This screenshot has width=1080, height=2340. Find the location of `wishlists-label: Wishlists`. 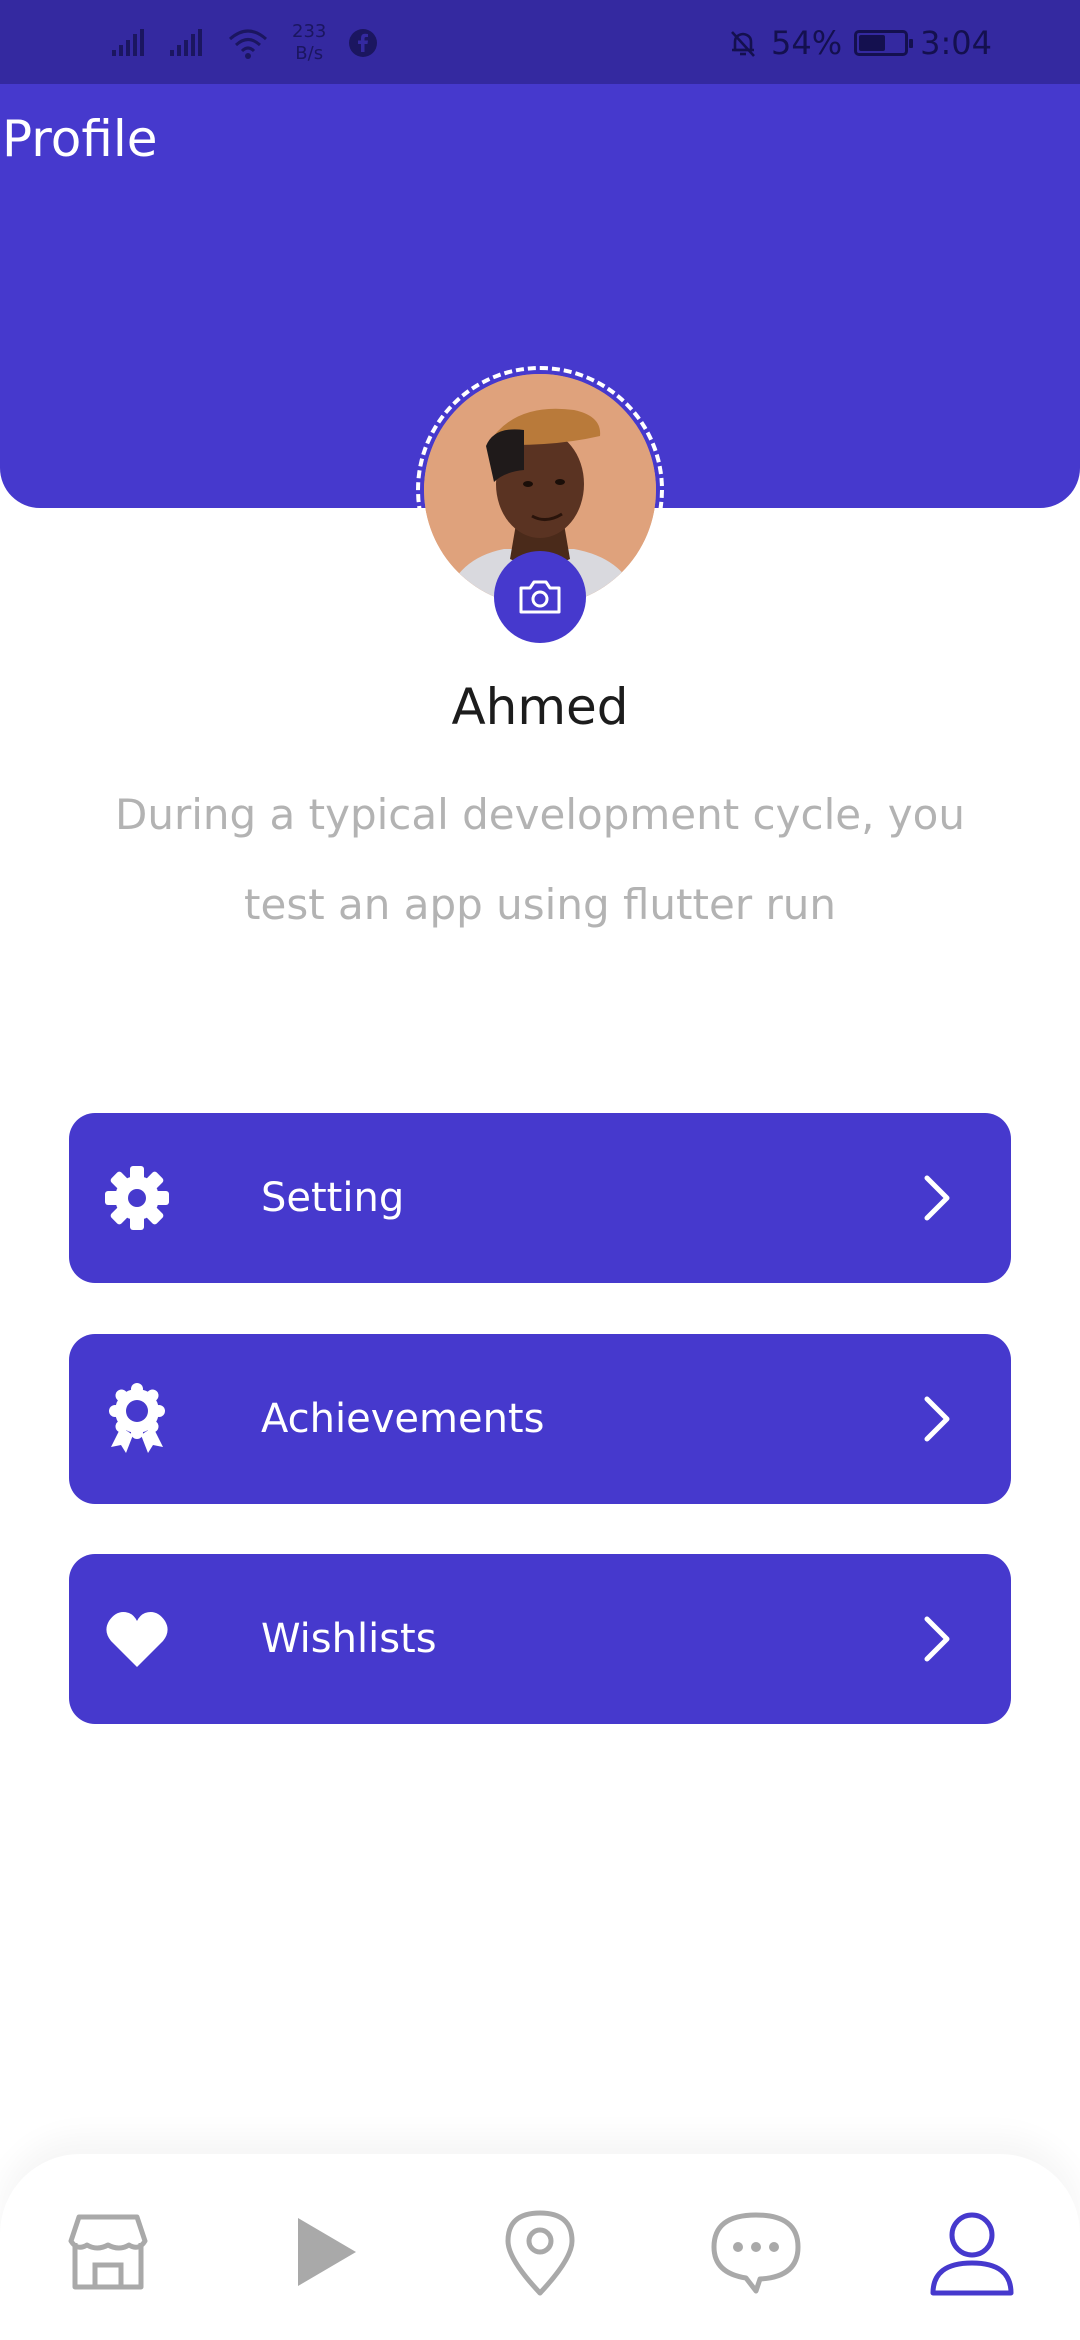

wishlists-label: Wishlists is located at coordinates (349, 1639).